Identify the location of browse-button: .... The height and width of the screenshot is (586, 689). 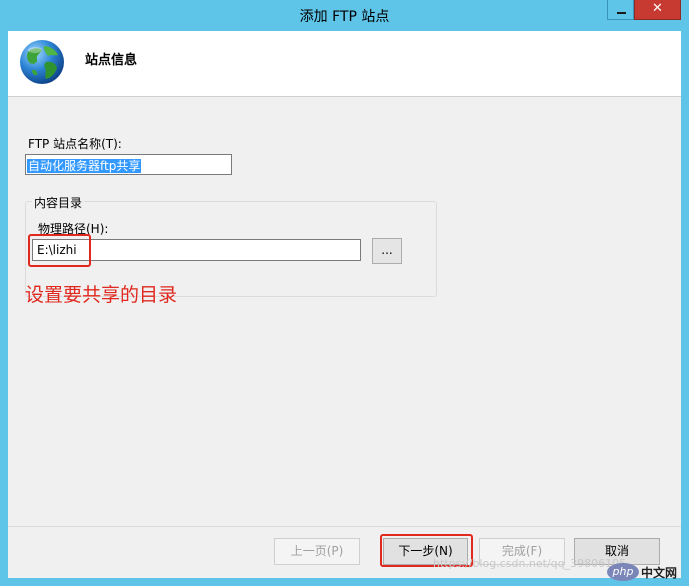
(387, 251).